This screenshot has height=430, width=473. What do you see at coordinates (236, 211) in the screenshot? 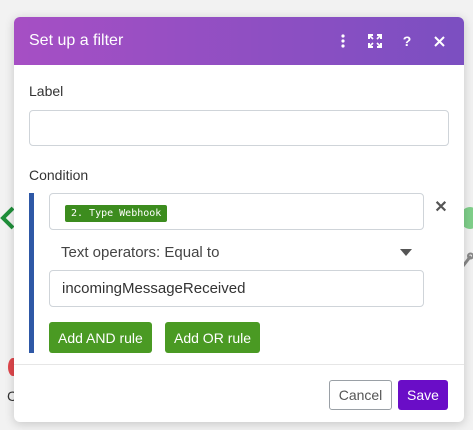
I see `condition-source-field: 2. Type Webhook` at bounding box center [236, 211].